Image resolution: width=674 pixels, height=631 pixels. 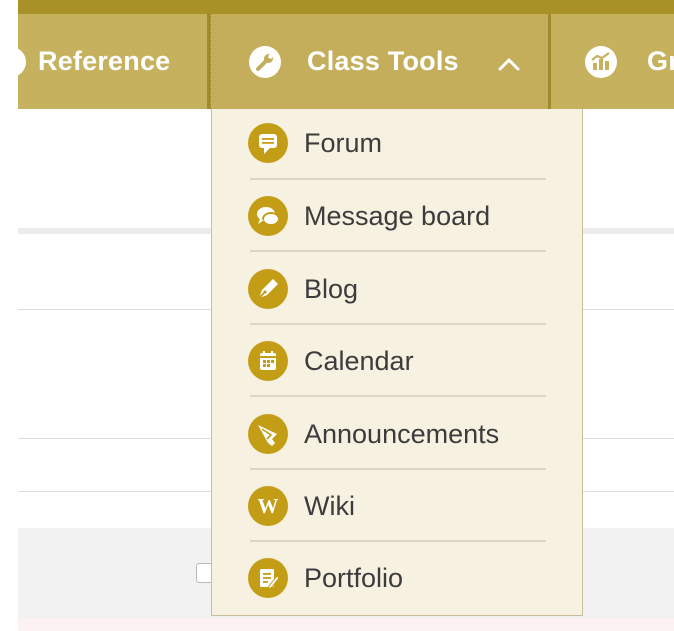 I want to click on nav-grades: Gr, so click(x=612, y=61).